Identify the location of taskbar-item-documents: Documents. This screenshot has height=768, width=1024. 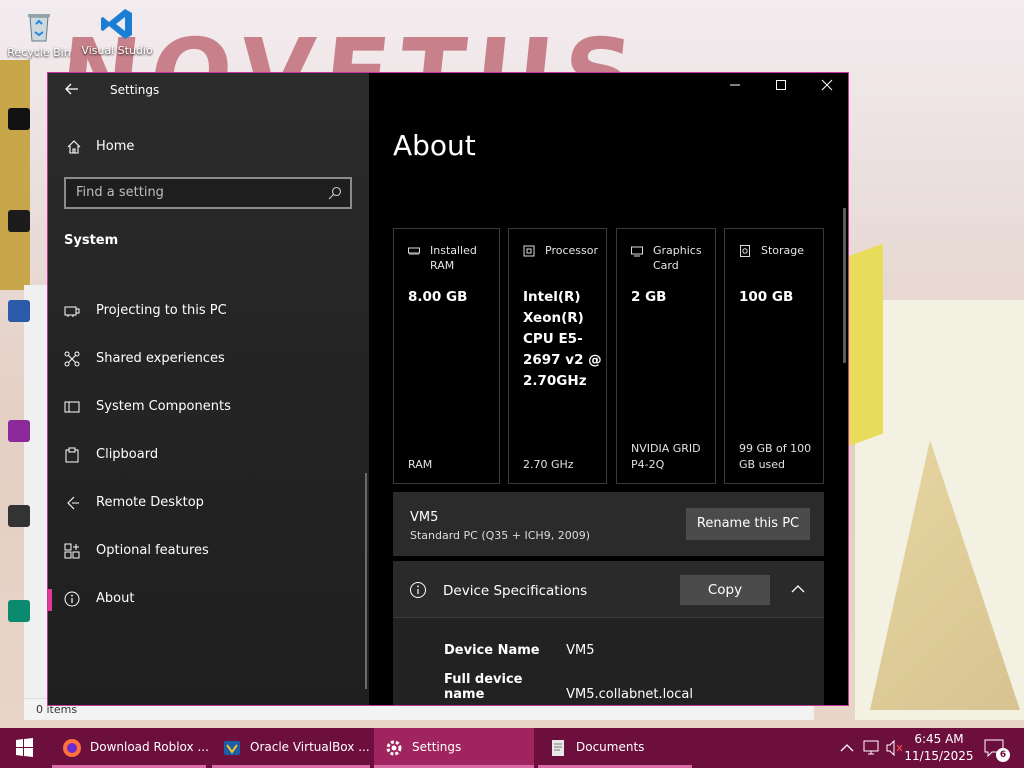
(615, 748).